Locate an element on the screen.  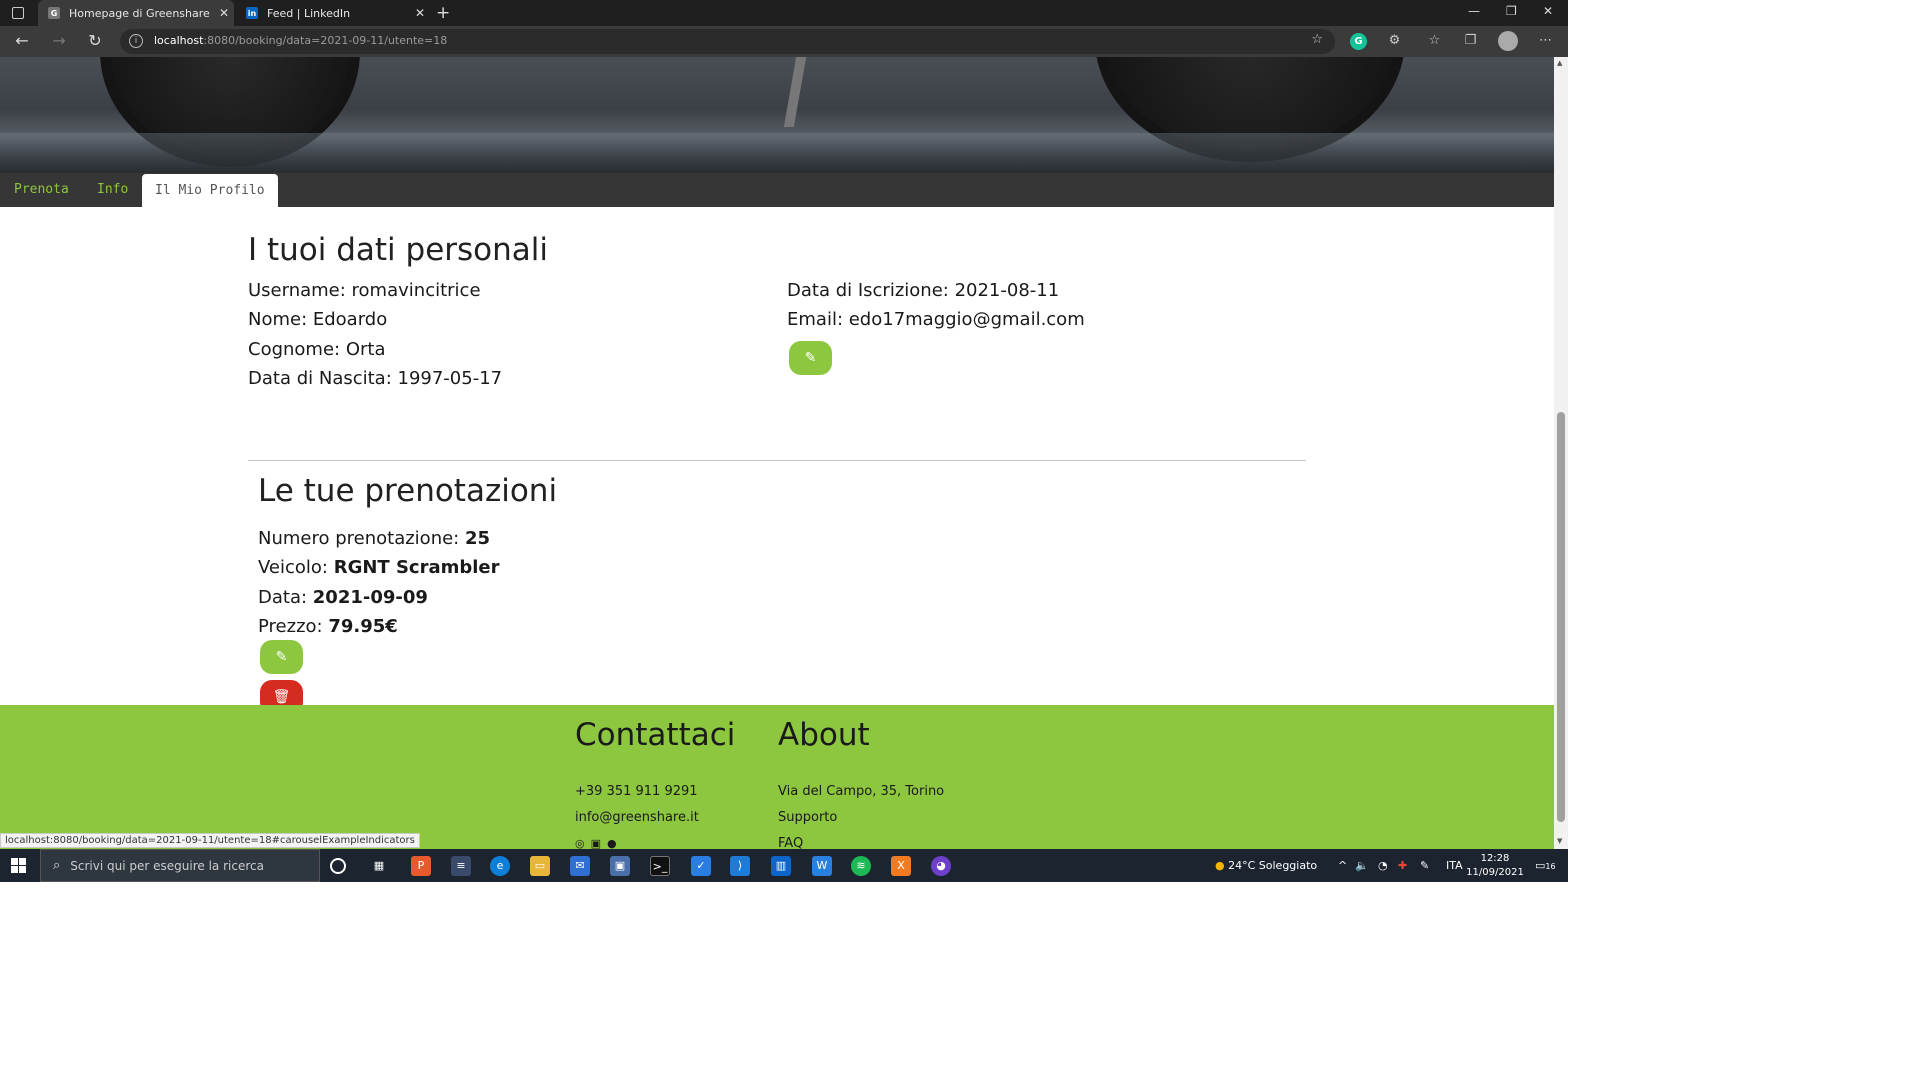
booking-vehicle-row: Veicolo: RGNT Scrambler is located at coordinates (379, 567).